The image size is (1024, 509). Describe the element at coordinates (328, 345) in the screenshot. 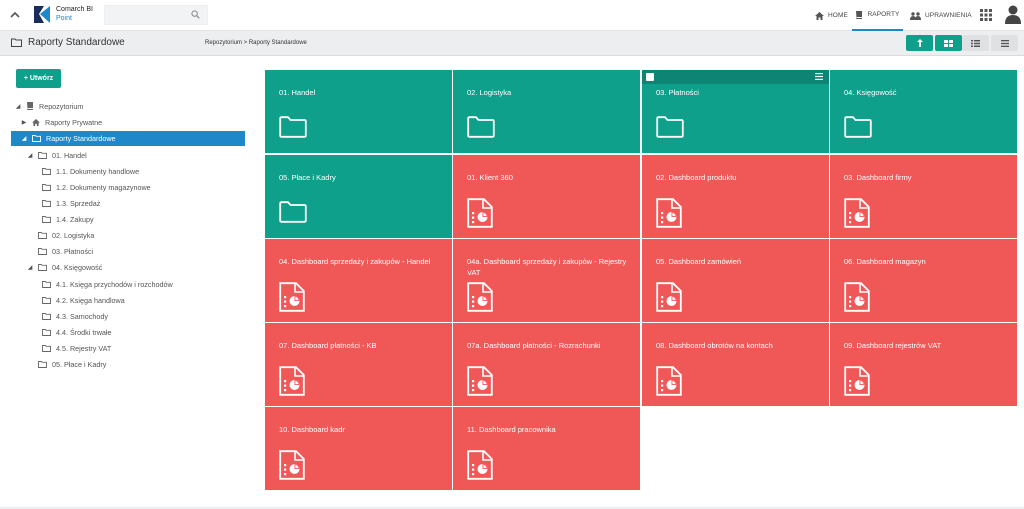

I see `tile-label: 07. Dashboard płatności - KB` at that location.